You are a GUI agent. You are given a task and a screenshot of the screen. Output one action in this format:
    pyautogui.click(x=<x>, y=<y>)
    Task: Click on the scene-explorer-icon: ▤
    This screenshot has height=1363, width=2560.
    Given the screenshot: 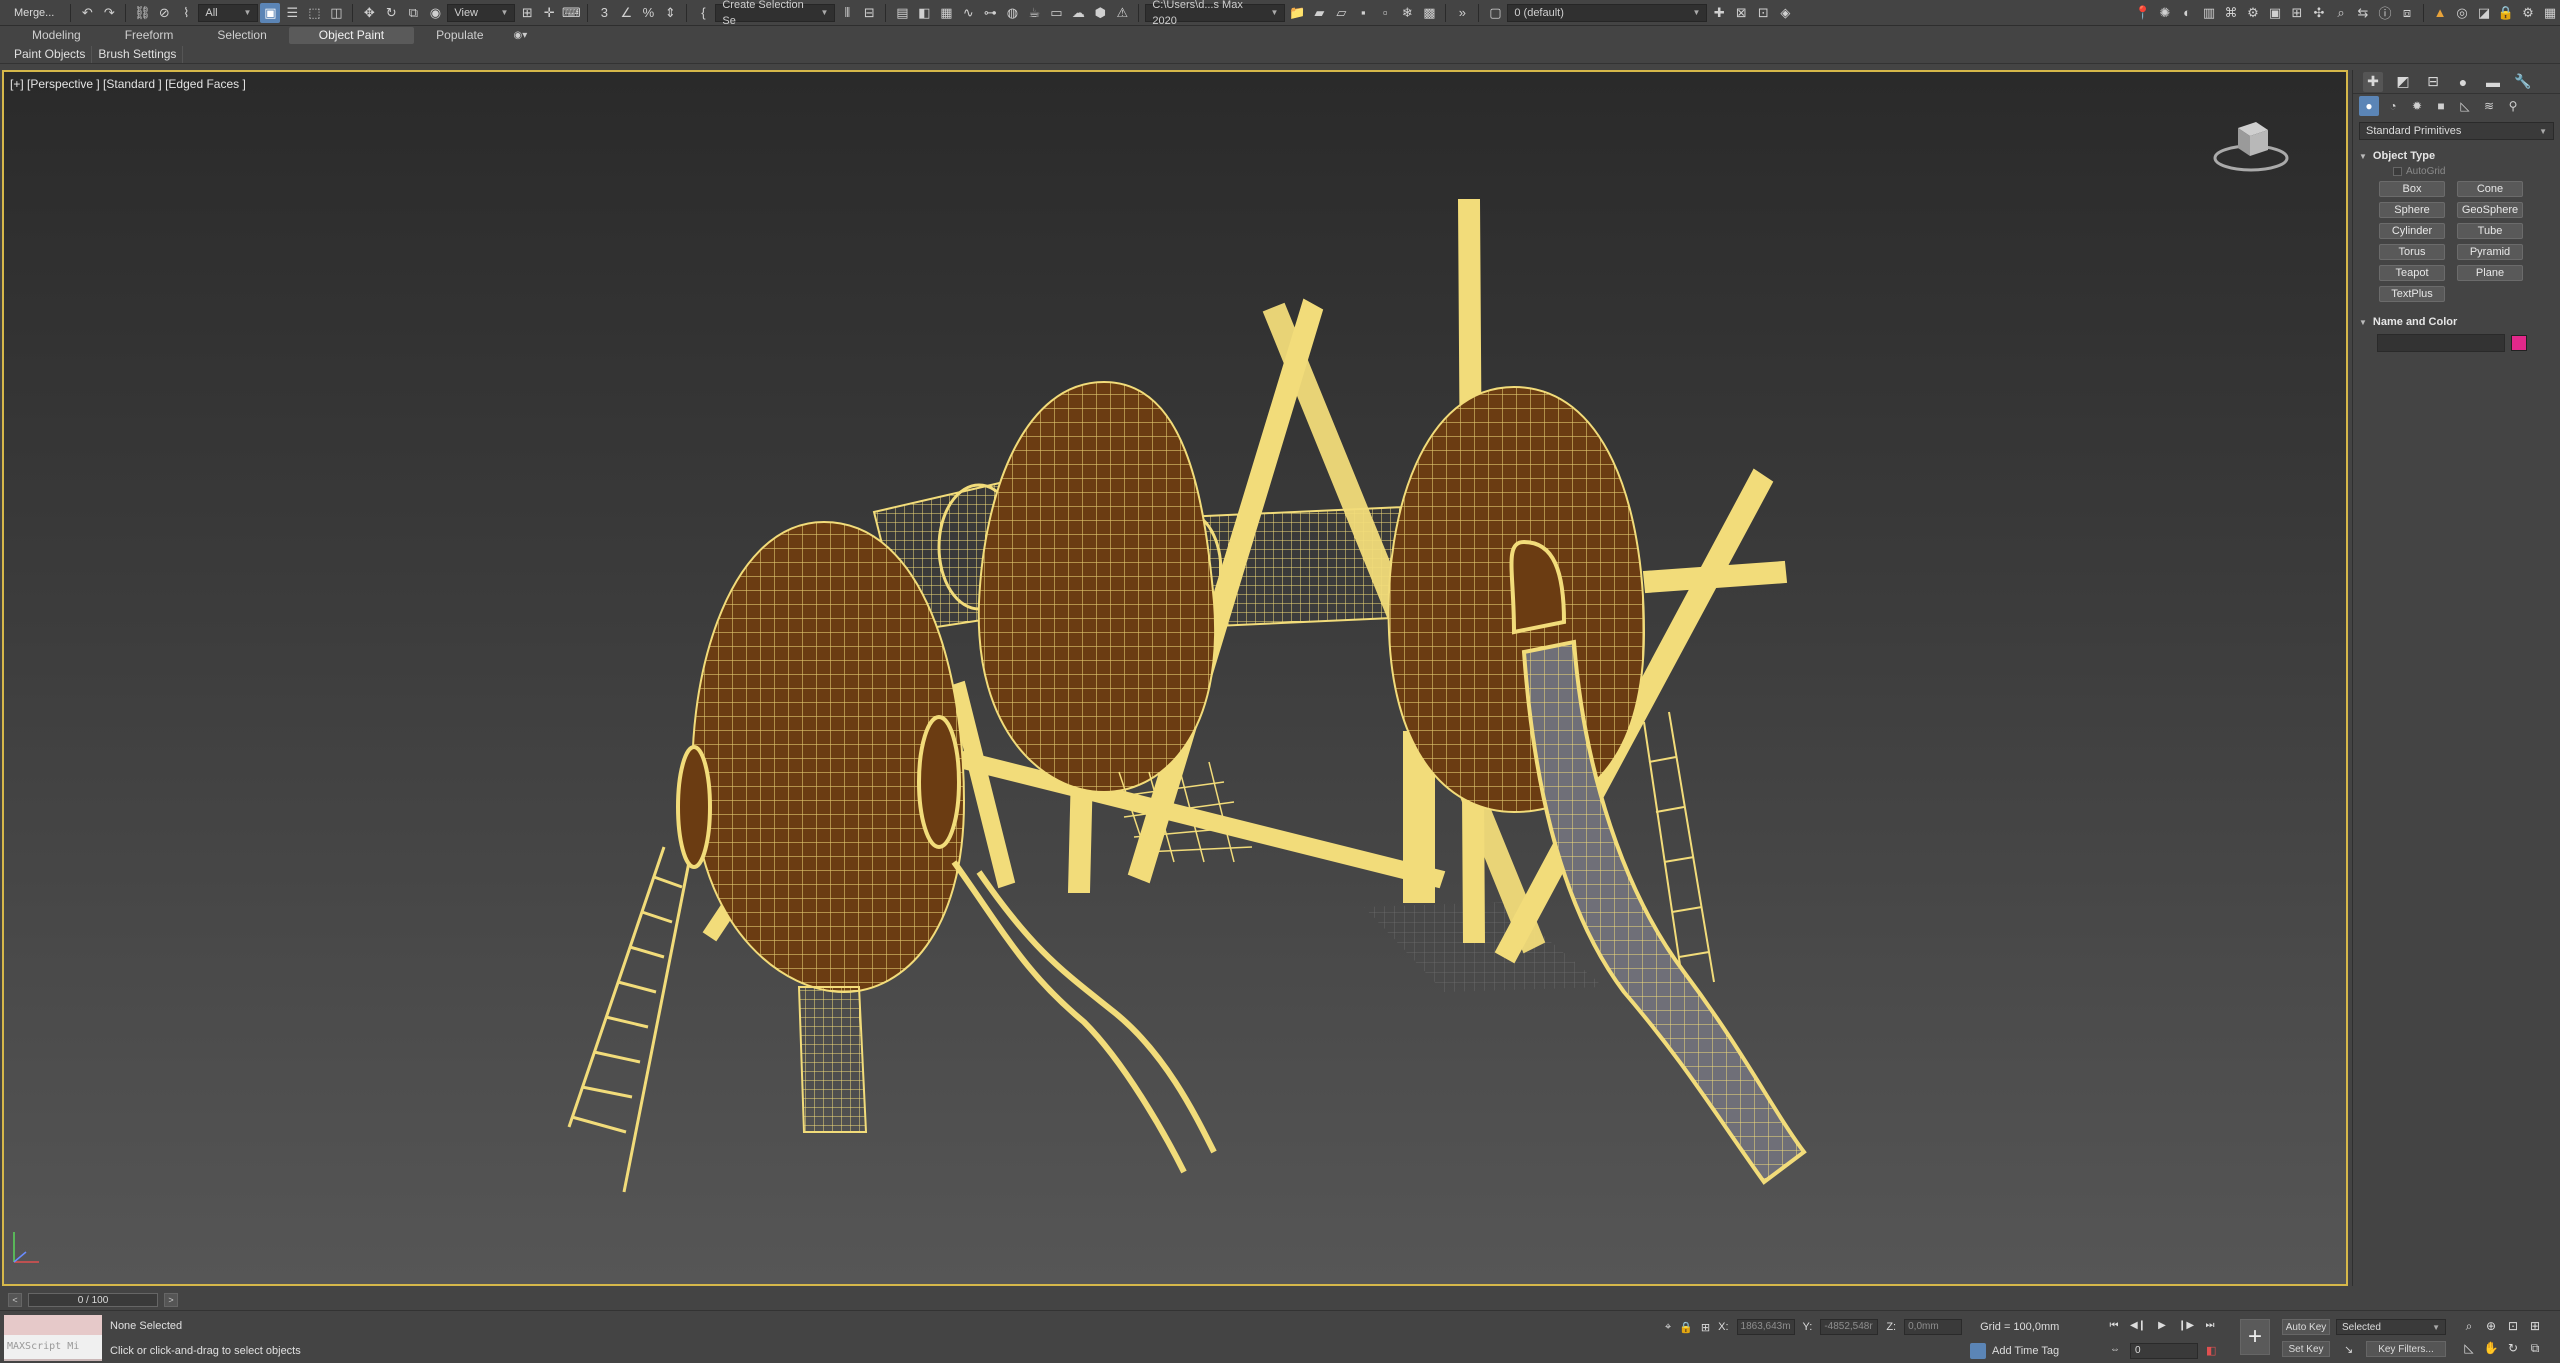 What is the action you would take?
    pyautogui.click(x=902, y=13)
    